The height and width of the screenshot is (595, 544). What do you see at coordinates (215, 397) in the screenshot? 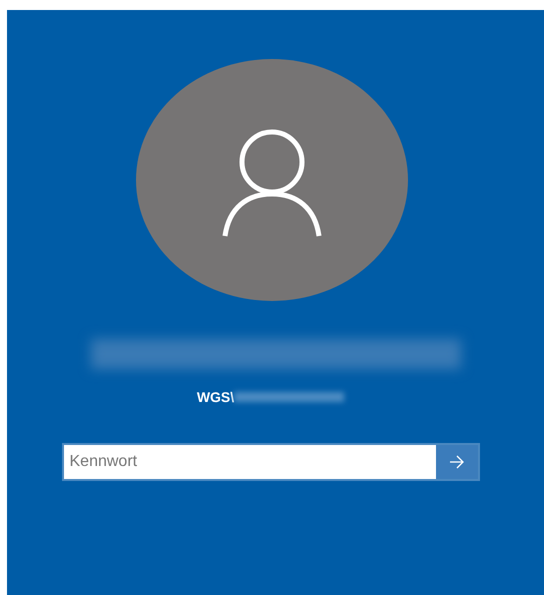
I see `domain-label: WGS\` at bounding box center [215, 397].